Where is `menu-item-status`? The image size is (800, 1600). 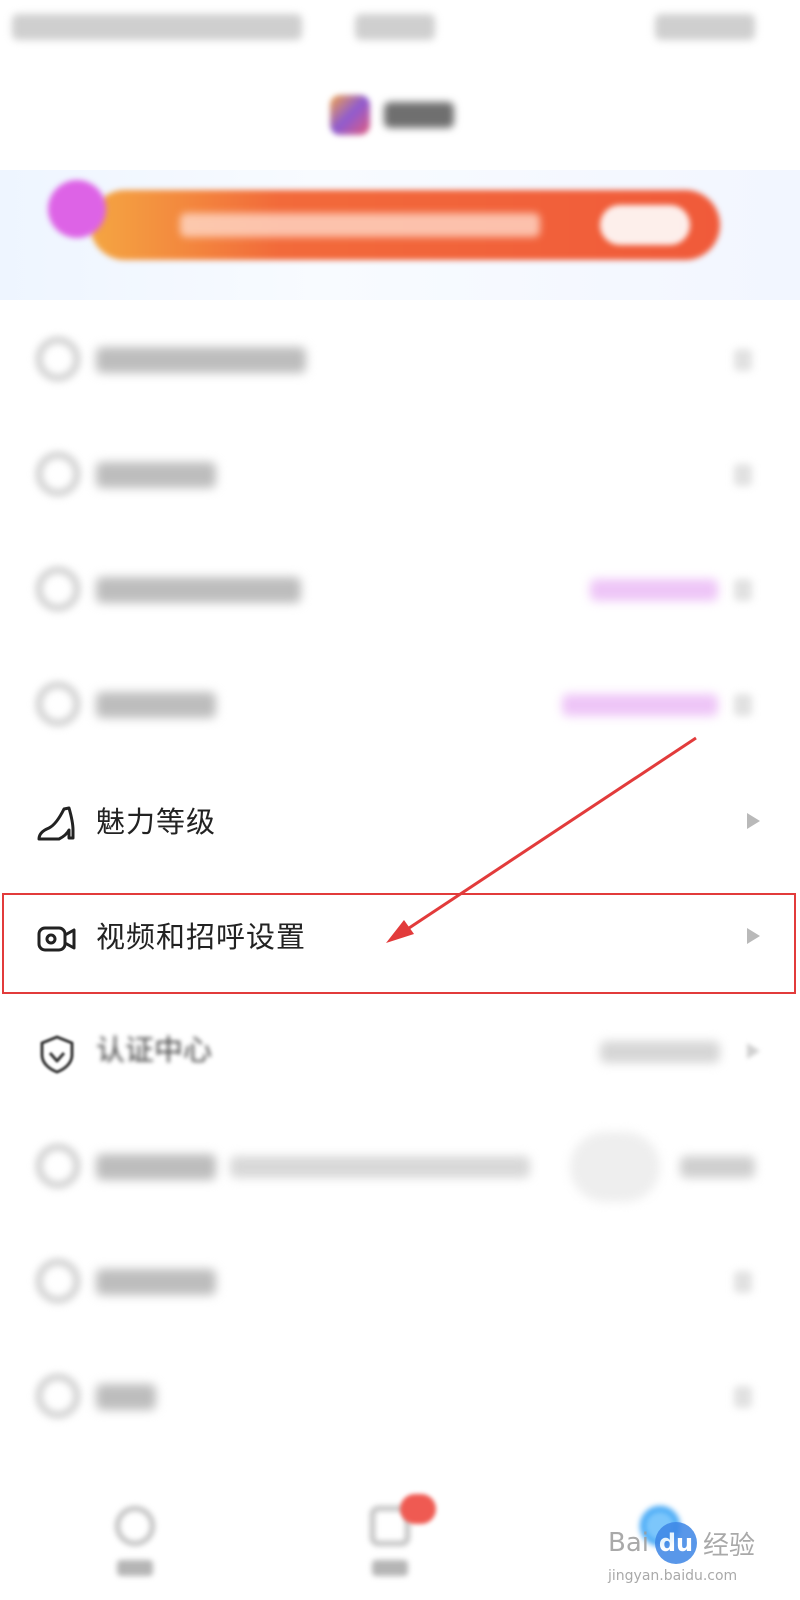
menu-item-status is located at coordinates (717, 1167).